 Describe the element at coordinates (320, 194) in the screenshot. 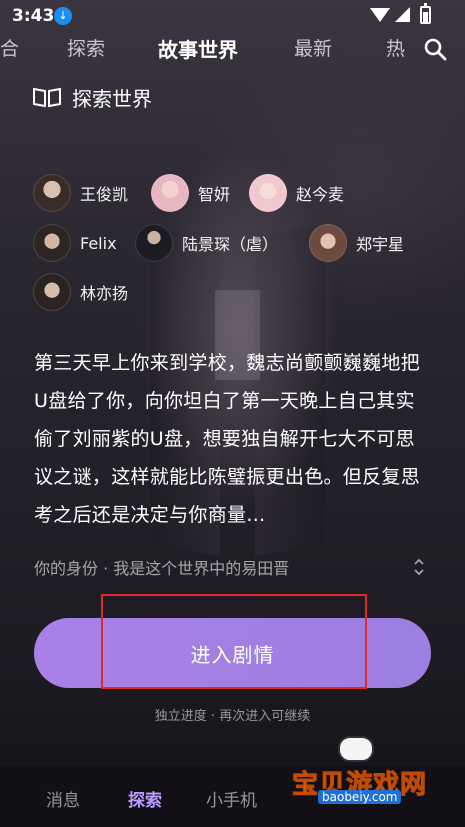

I see `character-name: 赵今麦` at that location.